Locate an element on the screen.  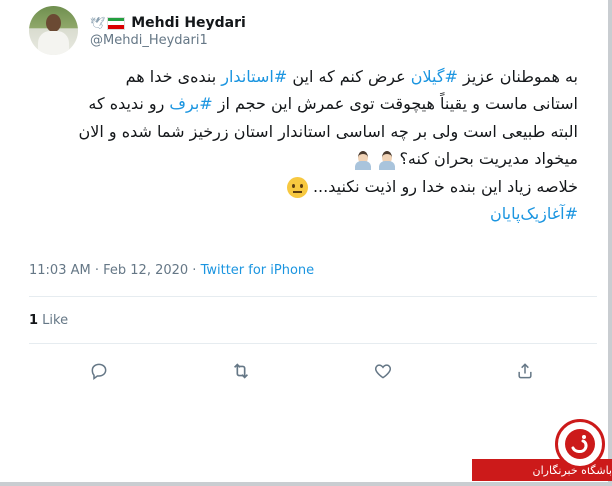
tweet-text-segment: میخواد مدیریت بحران کنه؟ is located at coordinates (488, 159).